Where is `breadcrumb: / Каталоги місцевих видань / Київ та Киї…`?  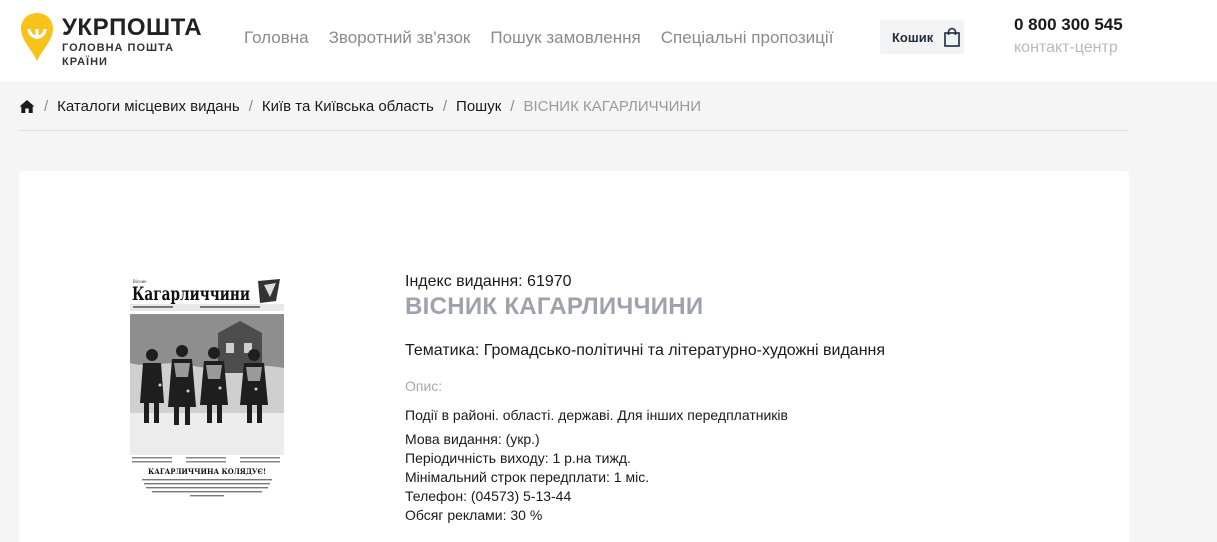 breadcrumb: / Каталоги місцевих видань / Київ та Киї… is located at coordinates (574, 113).